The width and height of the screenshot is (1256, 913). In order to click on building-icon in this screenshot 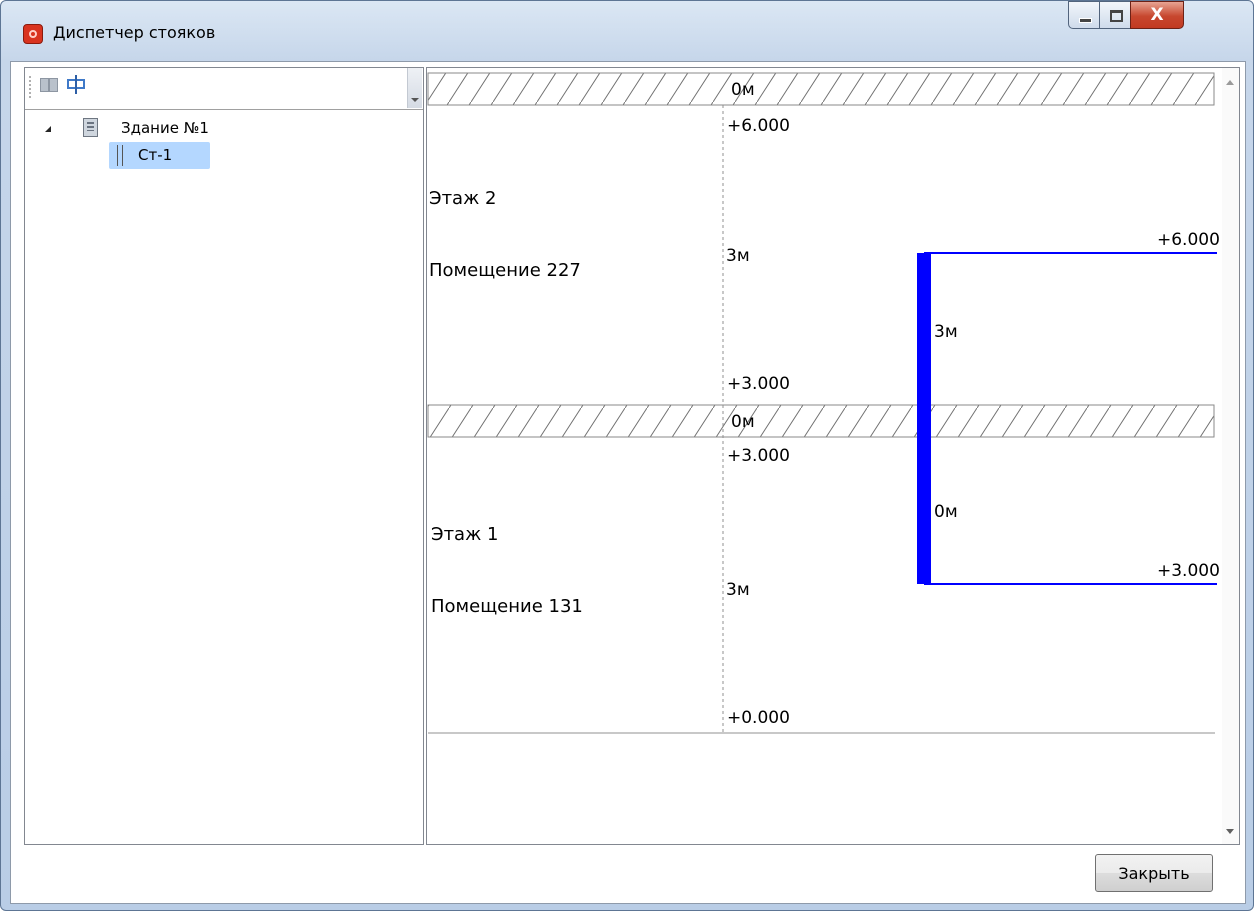, I will do `click(90, 127)`.